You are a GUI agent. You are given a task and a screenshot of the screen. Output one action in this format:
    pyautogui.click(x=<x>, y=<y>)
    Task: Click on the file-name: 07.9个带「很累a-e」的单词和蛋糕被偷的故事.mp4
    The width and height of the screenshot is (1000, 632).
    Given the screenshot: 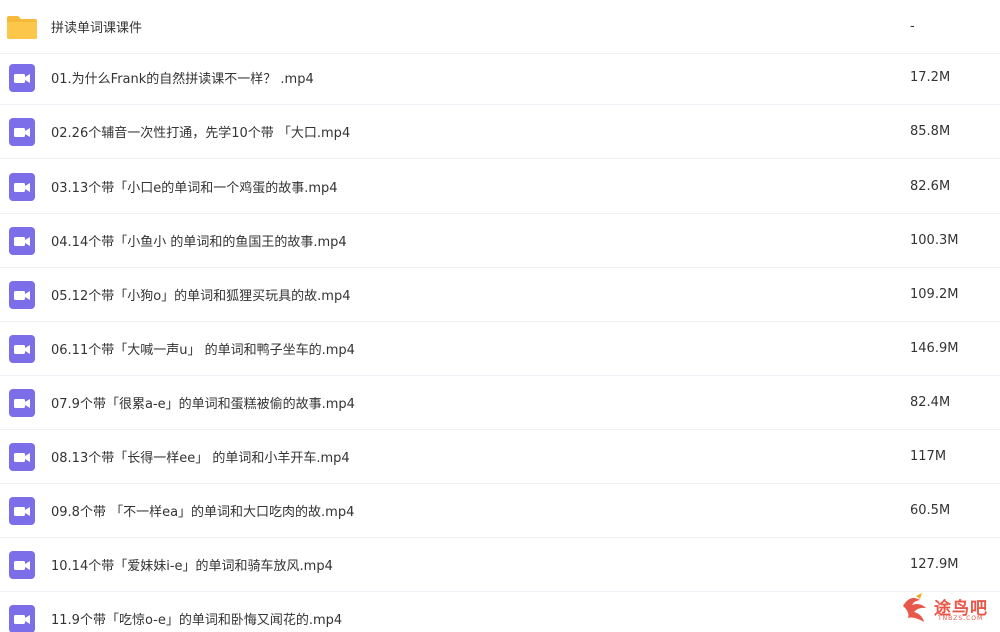 What is the action you would take?
    pyautogui.click(x=203, y=404)
    